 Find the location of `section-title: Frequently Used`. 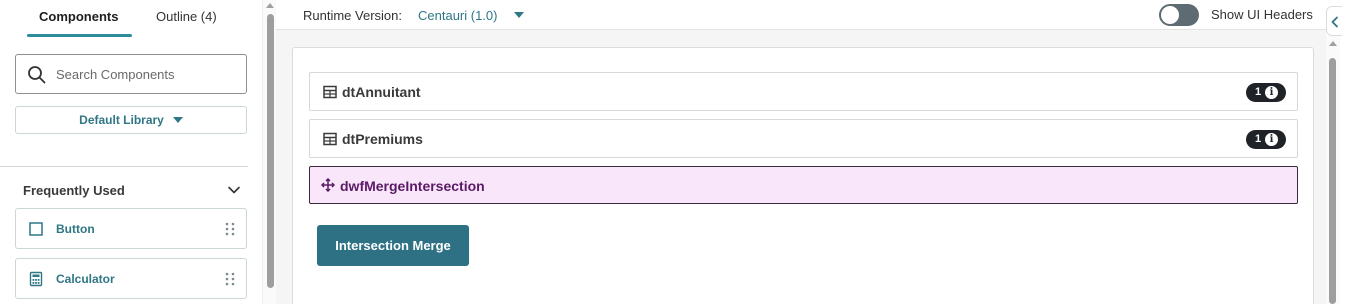

section-title: Frequently Used is located at coordinates (74, 190).